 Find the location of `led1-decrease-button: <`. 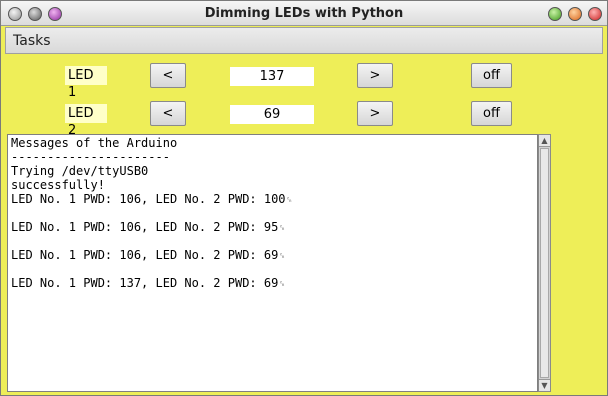

led1-decrease-button: < is located at coordinates (168, 75).